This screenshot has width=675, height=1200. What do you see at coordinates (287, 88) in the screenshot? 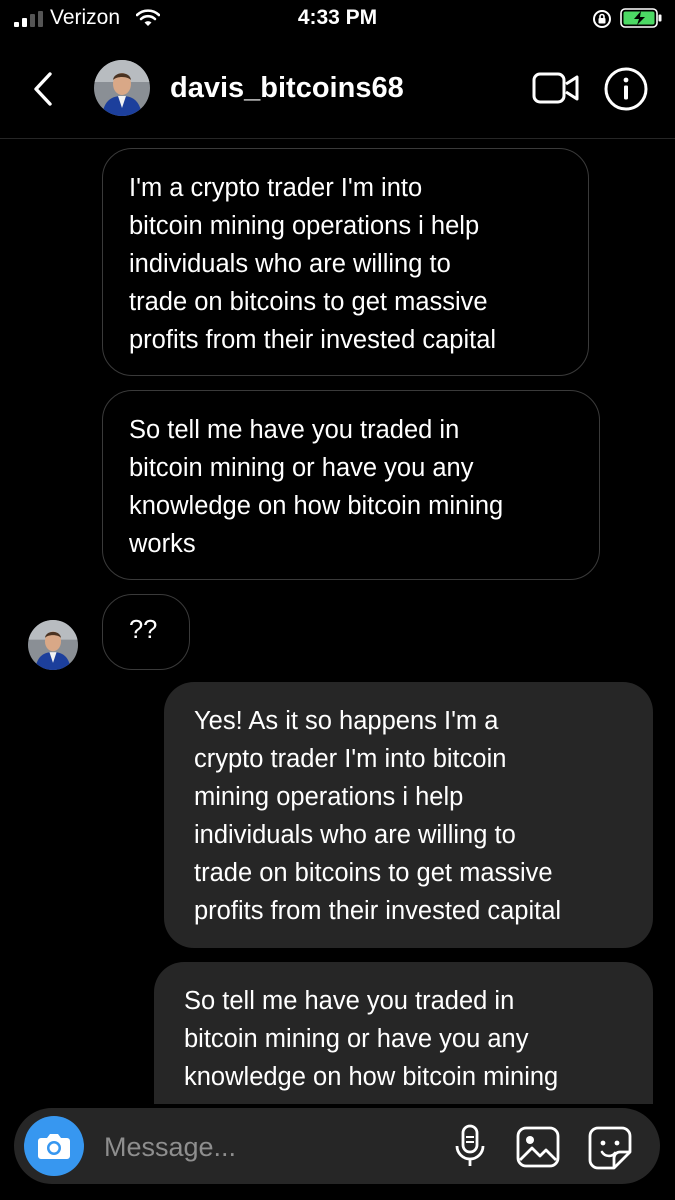
I see `chat-username: davis_bitcoins68` at bounding box center [287, 88].